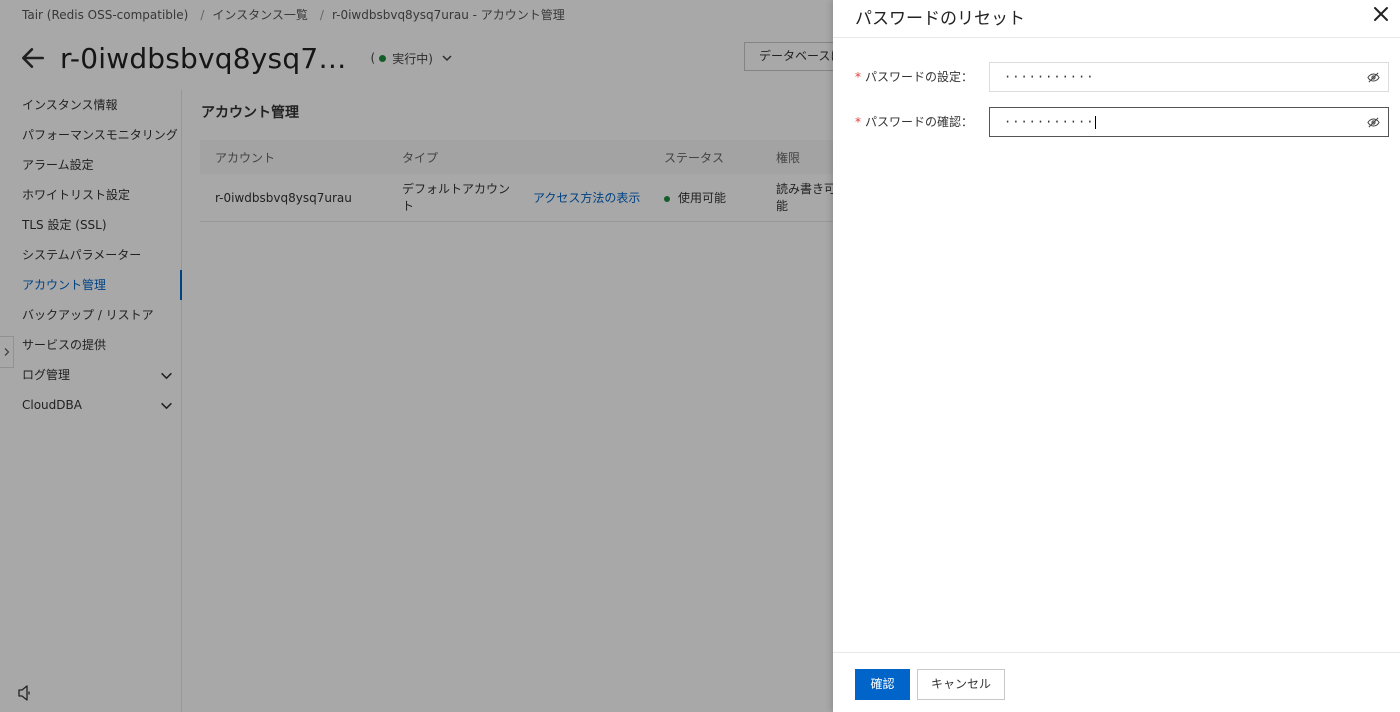 This screenshot has height=712, width=1400. Describe the element at coordinates (1049, 122) in the screenshot. I see `confirm-password-value: ···········` at that location.